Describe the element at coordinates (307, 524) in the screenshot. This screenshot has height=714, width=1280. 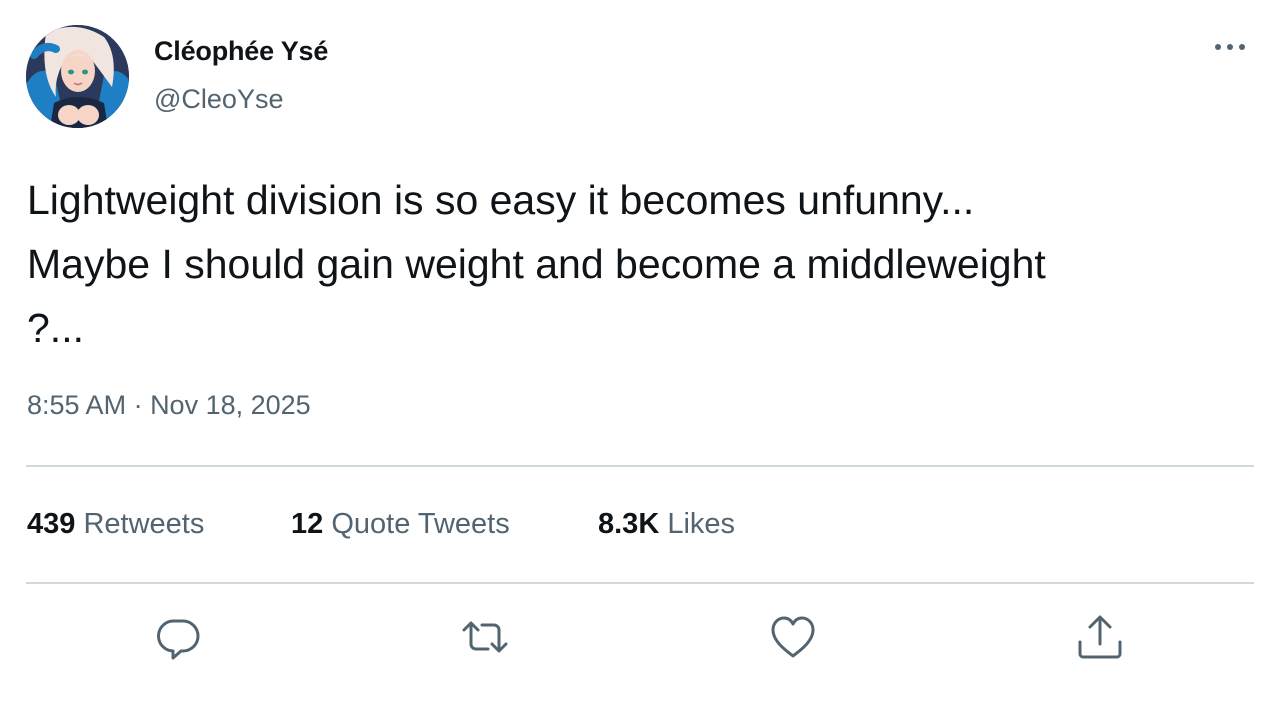
I see `quote-tweets-count: 12` at that location.